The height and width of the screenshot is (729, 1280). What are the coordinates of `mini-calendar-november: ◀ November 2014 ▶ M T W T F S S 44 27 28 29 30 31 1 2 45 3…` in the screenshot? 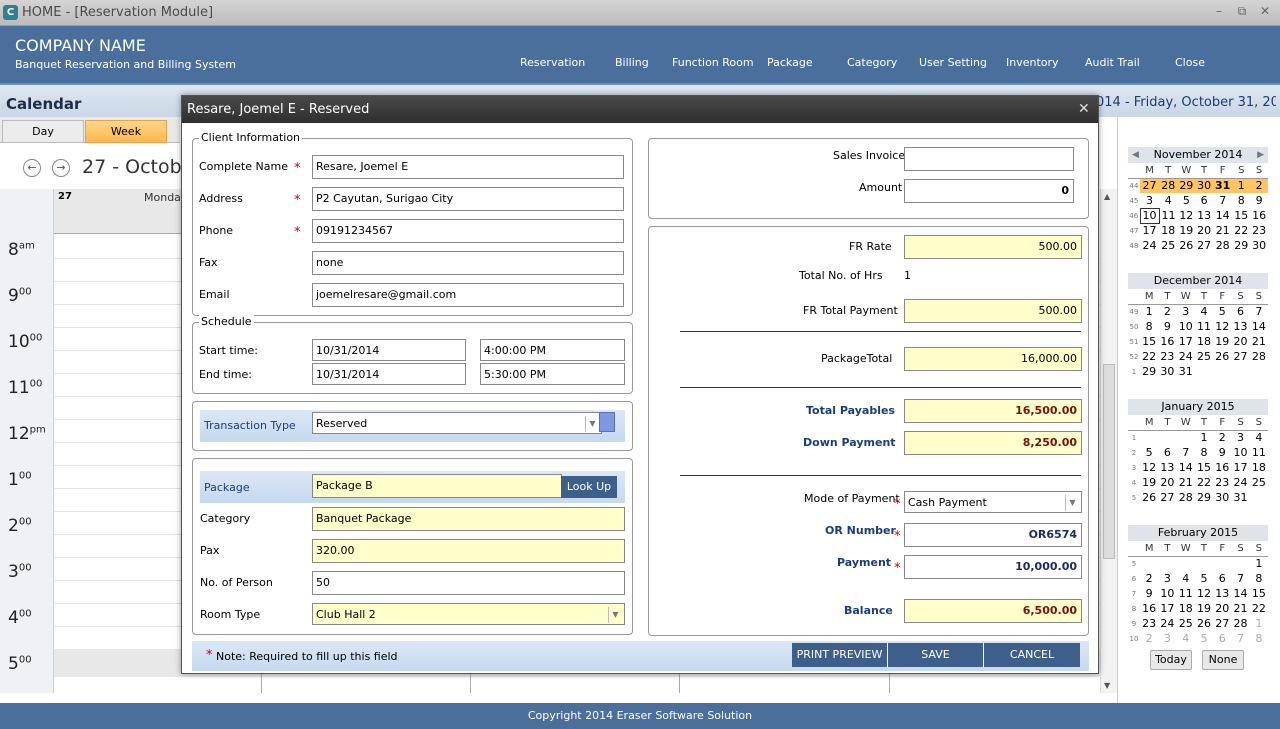 It's located at (1198, 200).